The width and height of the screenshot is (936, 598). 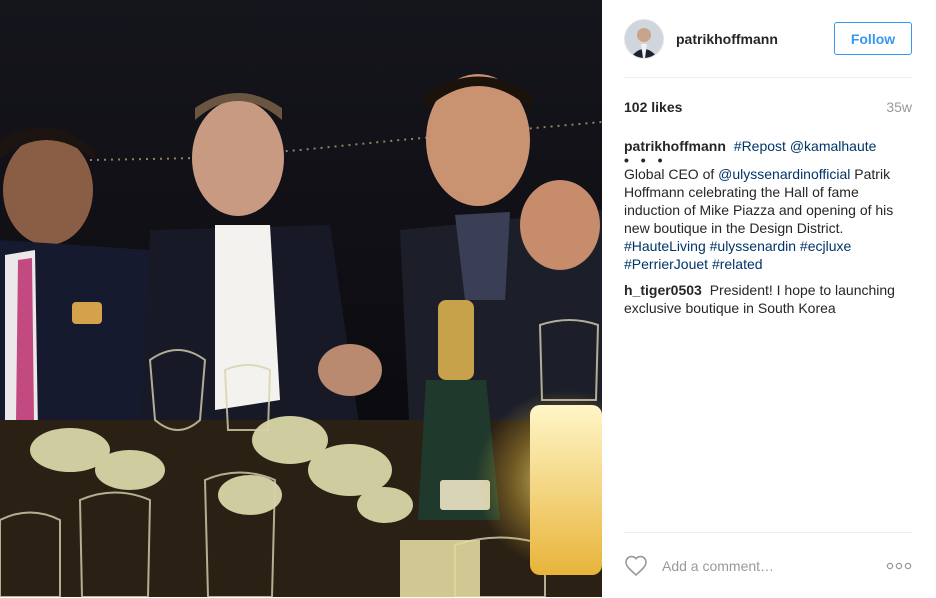 What do you see at coordinates (636, 566) in the screenshot?
I see `heart-outline-icon` at bounding box center [636, 566].